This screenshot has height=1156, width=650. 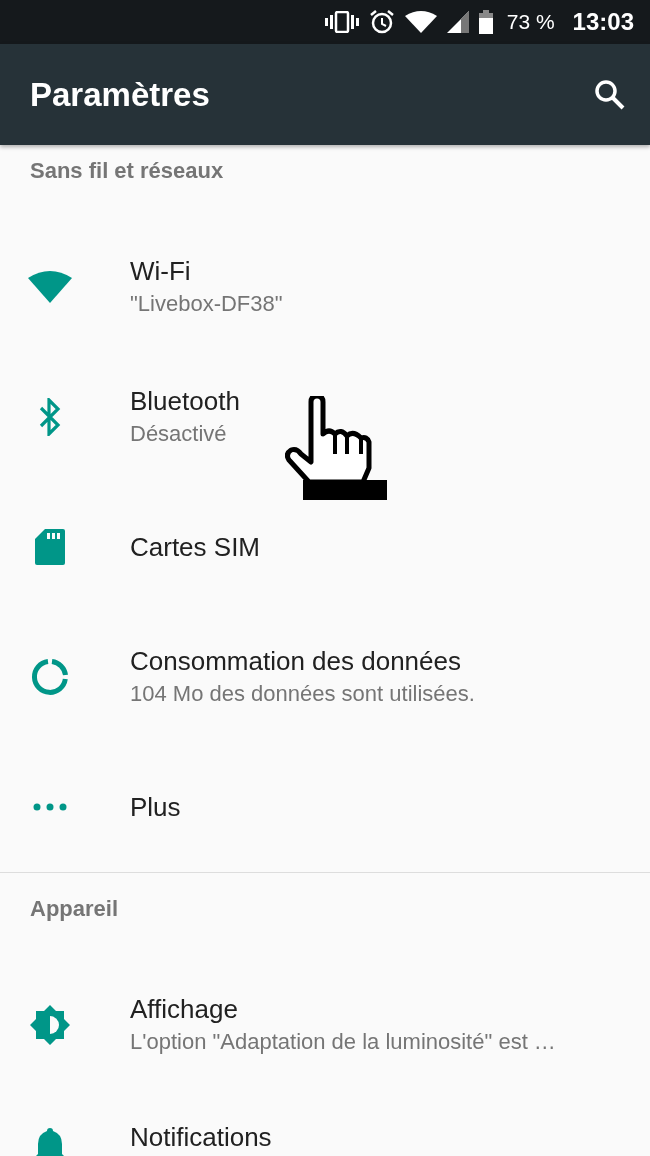 I want to click on battery-icon, so click(x=485, y=22).